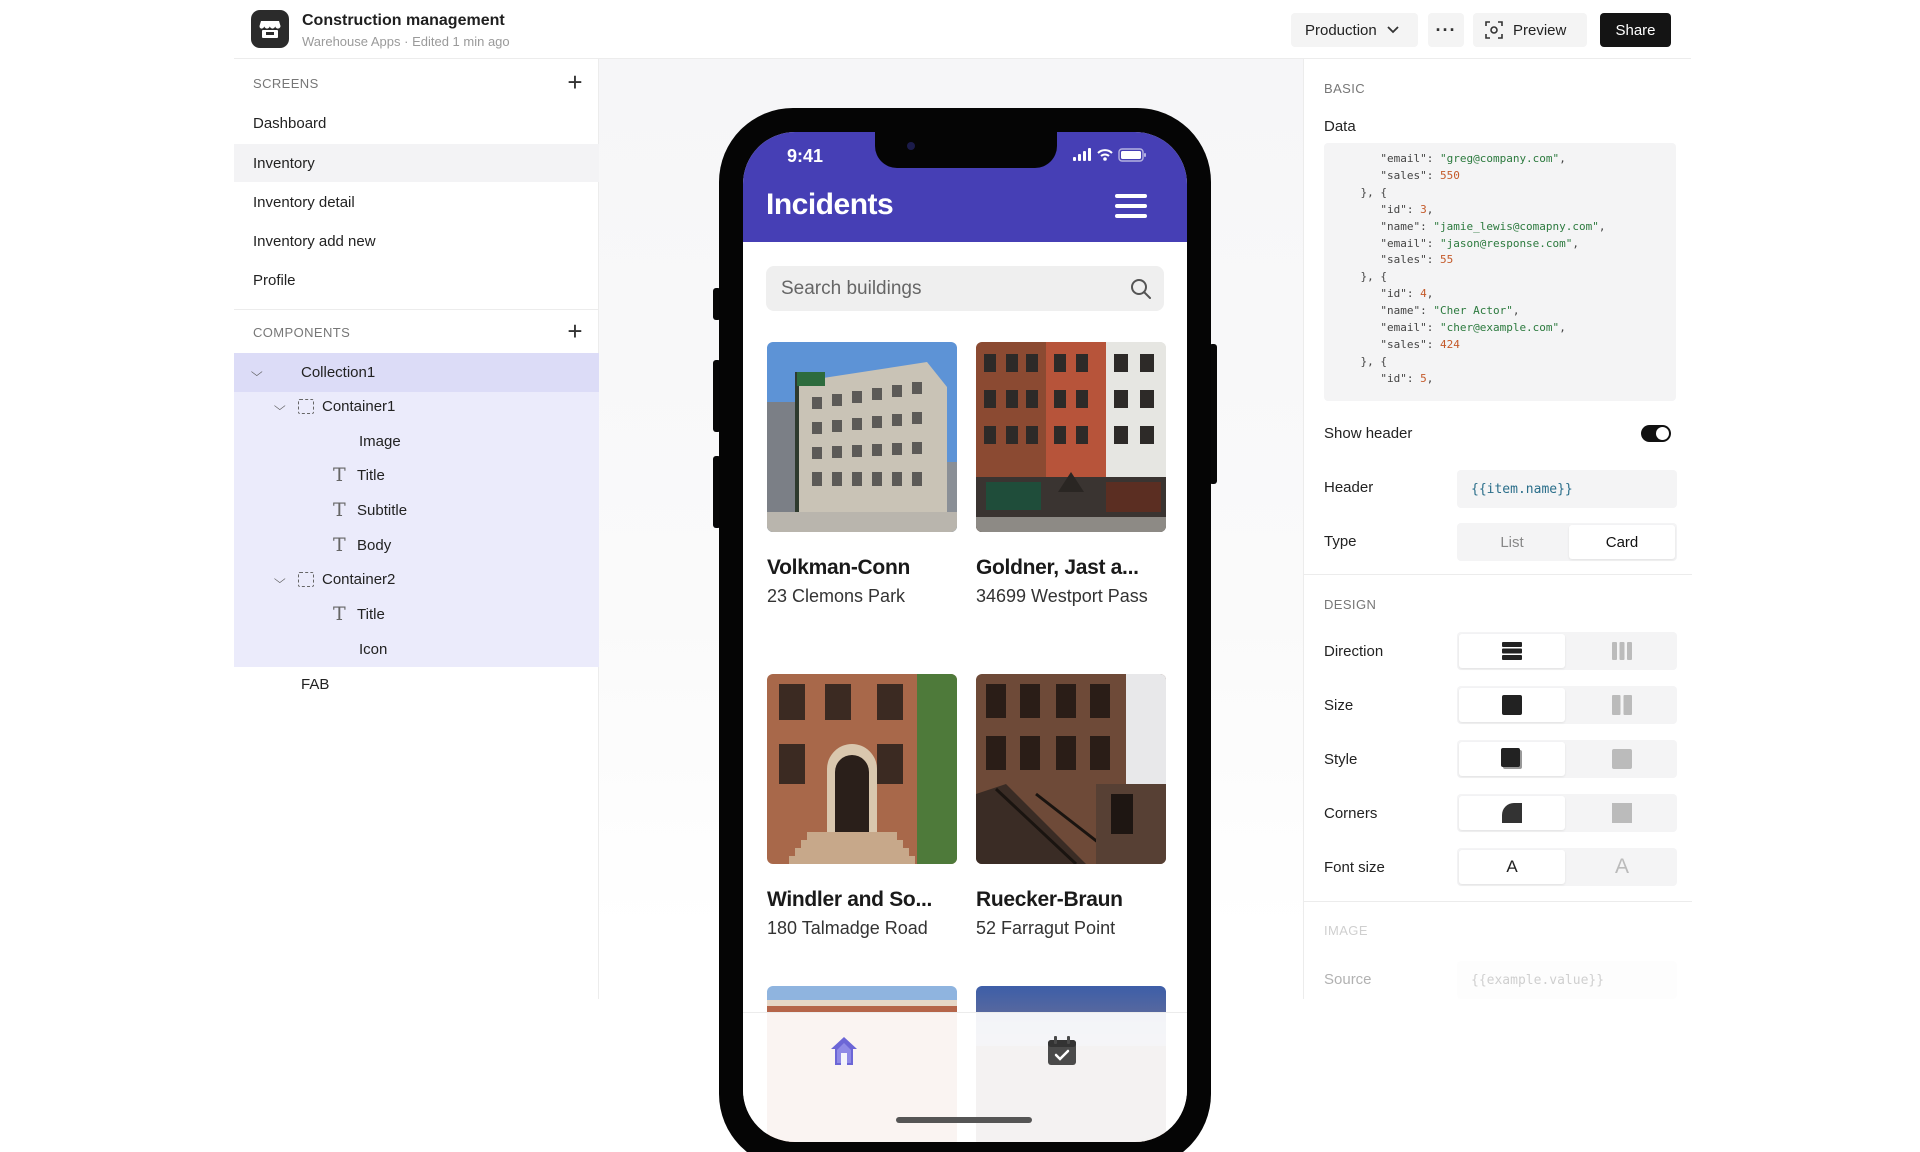 This screenshot has height=1152, width=1920. I want to click on tree-item-subtitle: T Subtitle, so click(370, 510).